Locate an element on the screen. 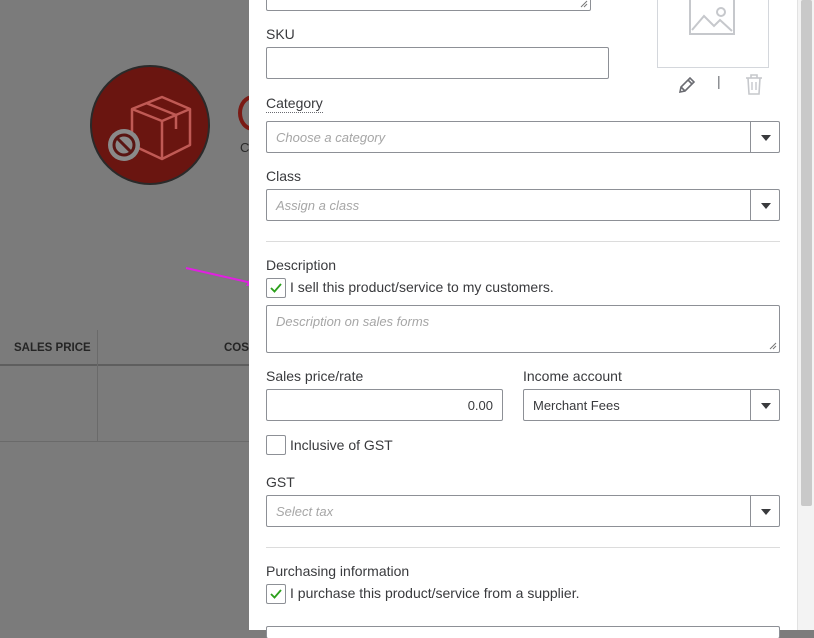  gst-select: Select tax is located at coordinates (523, 511).